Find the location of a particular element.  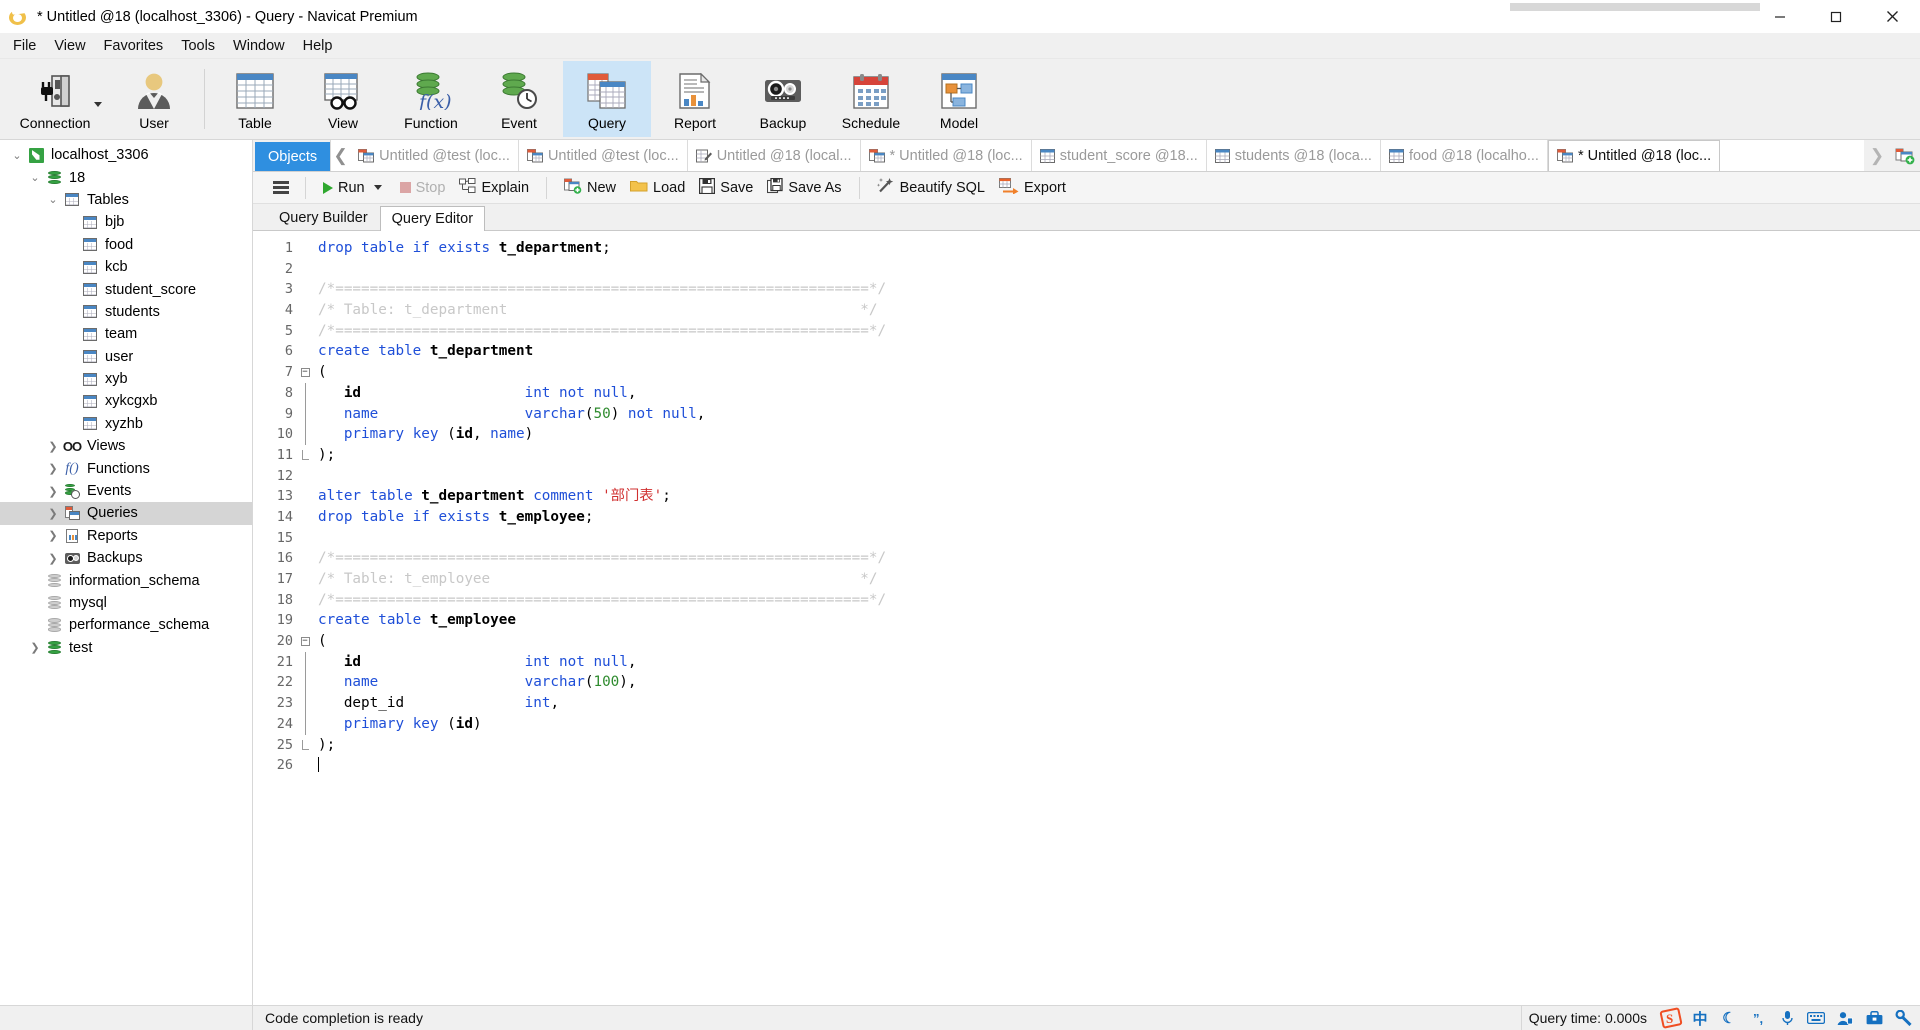

new-query-plus-icon is located at coordinates (1905, 155).